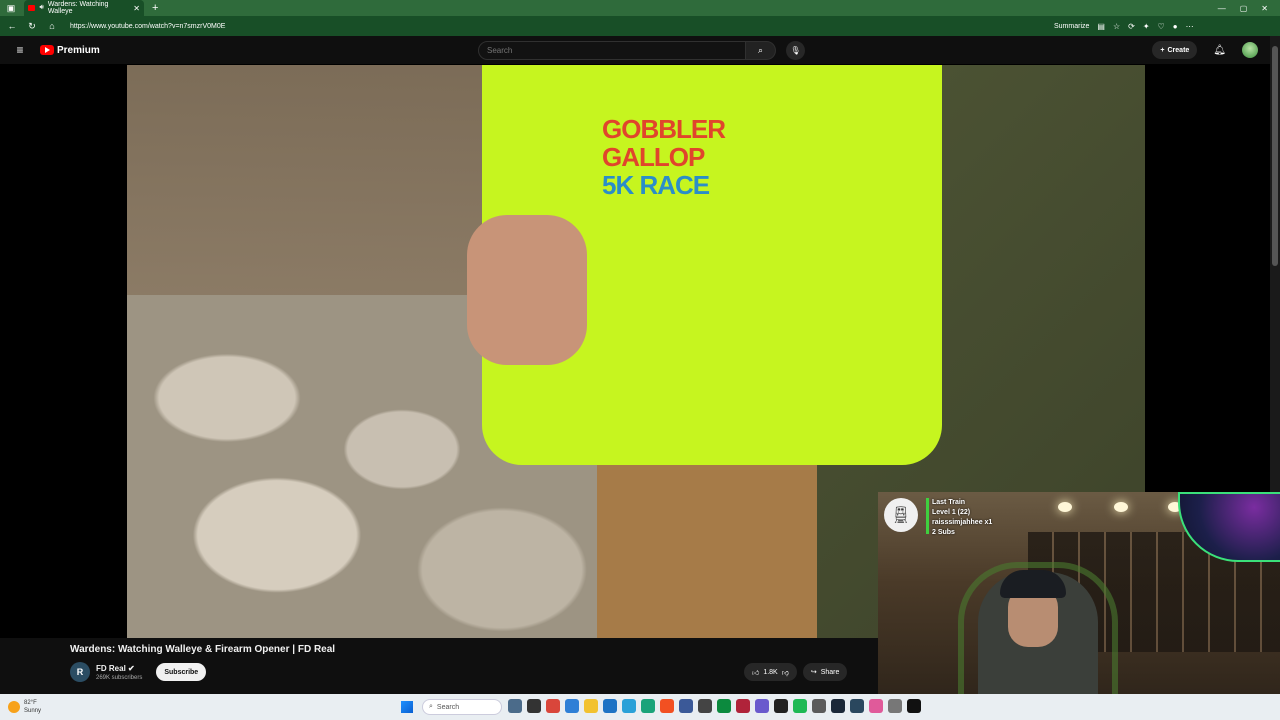  I want to click on microphone-icon: 🎙︎, so click(795, 50).